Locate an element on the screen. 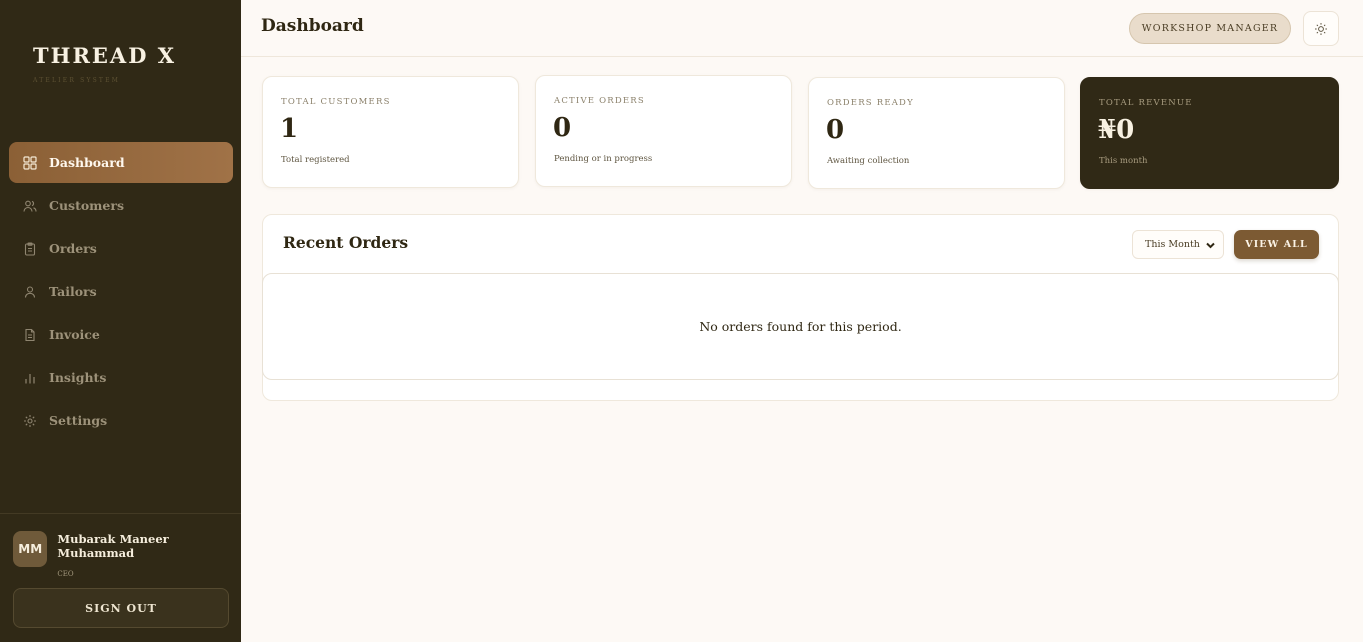 The width and height of the screenshot is (1363, 642). sun-icon is located at coordinates (1321, 28).